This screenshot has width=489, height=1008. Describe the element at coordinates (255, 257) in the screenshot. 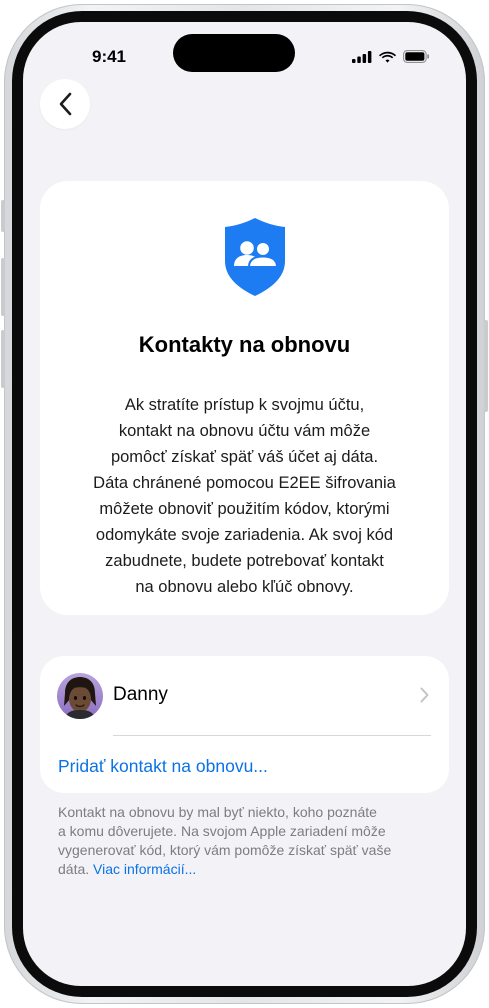

I see `shield-people-icon` at that location.